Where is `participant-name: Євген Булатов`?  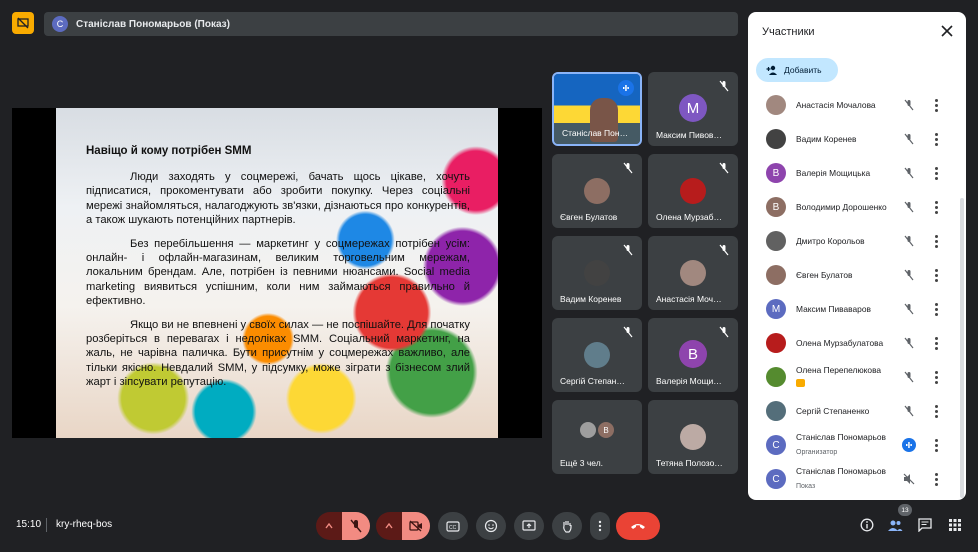
participant-name: Євген Булатов is located at coordinates (824, 275).